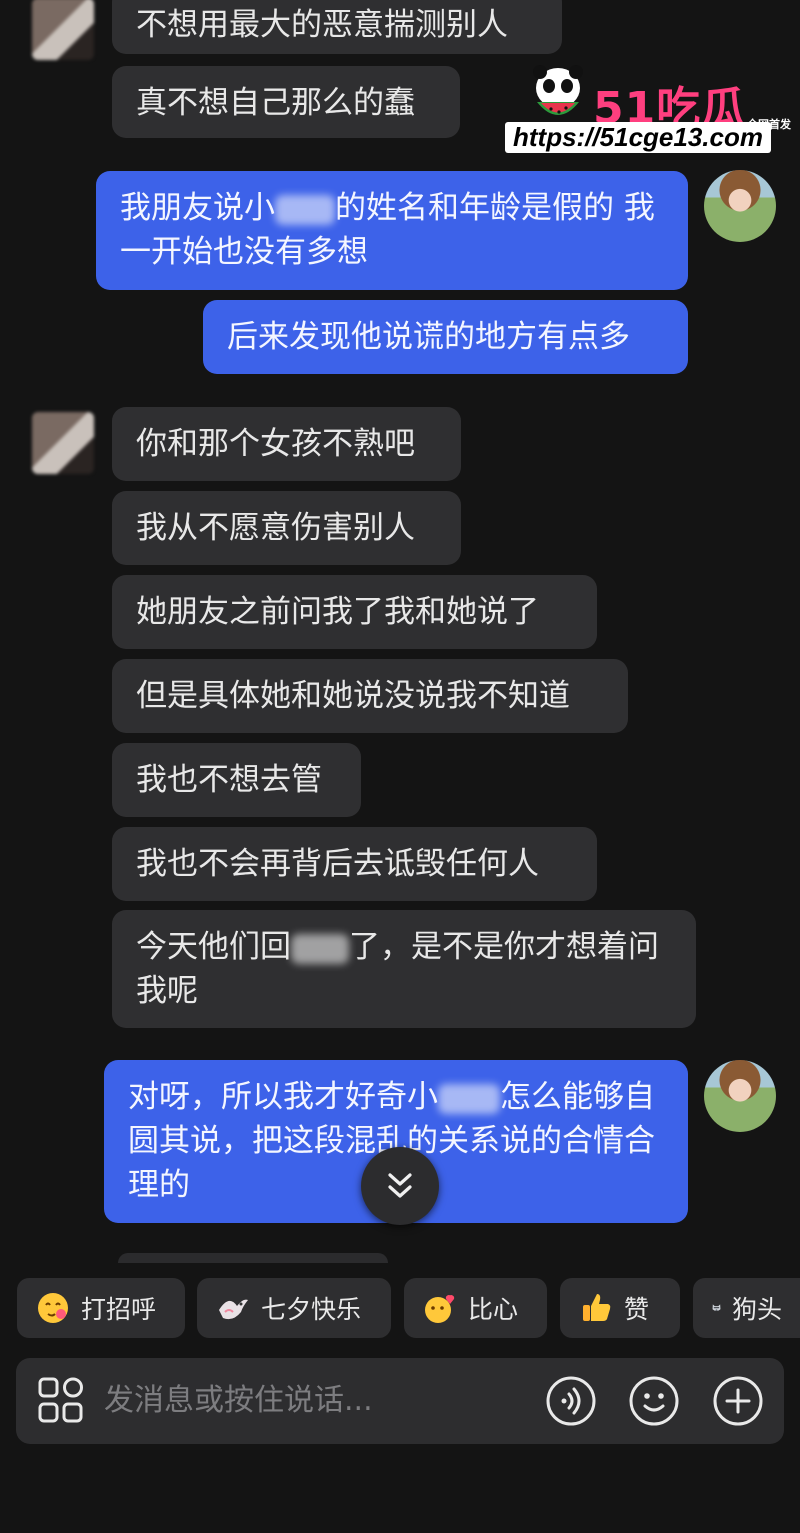  I want to click on message-outgoing: 我朋友说小 的姓名和年龄是假的 我一开始也没有多想, so click(392, 230).